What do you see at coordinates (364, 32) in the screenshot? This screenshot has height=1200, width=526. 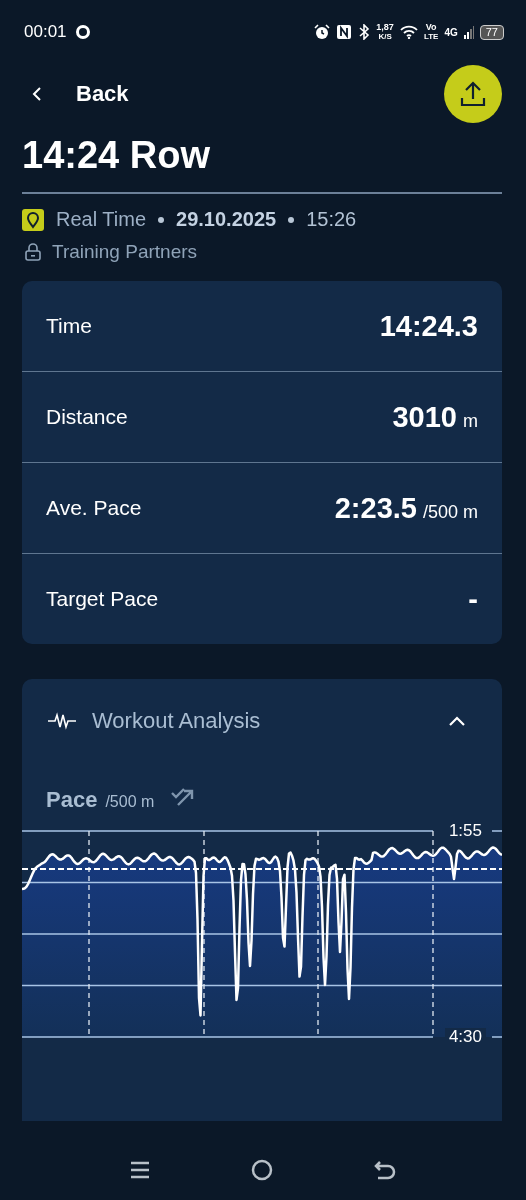 I see `bluetooth-icon` at bounding box center [364, 32].